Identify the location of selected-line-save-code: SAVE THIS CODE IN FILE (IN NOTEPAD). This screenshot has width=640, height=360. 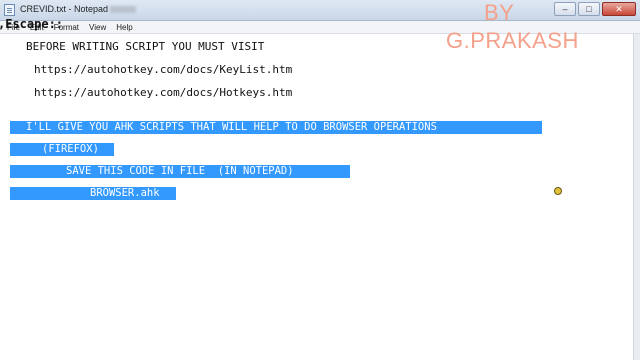
(180, 171).